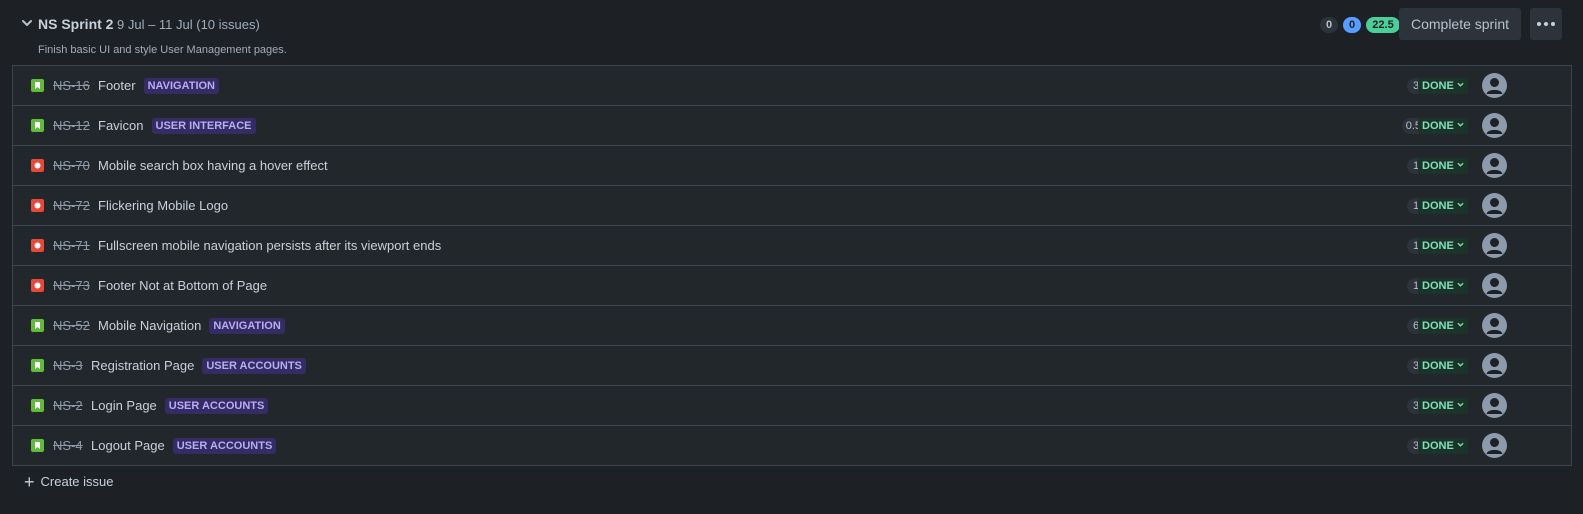 This screenshot has width=1583, height=514. I want to click on issue-summary-text: Footer Not at Bottom of Page, so click(183, 285).